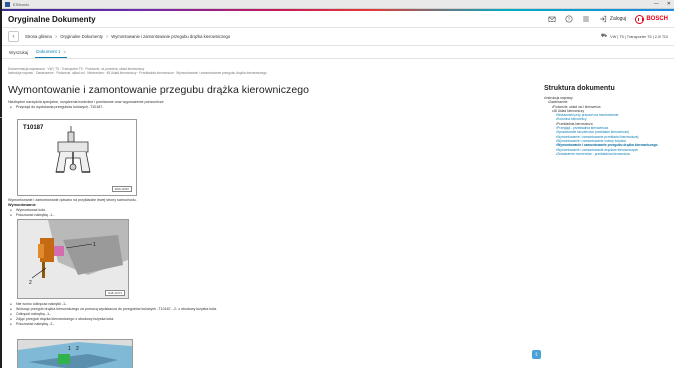 The height and width of the screenshot is (368, 674). What do you see at coordinates (18, 54) in the screenshot?
I see `tab-search: Wyszukaj` at bounding box center [18, 54].